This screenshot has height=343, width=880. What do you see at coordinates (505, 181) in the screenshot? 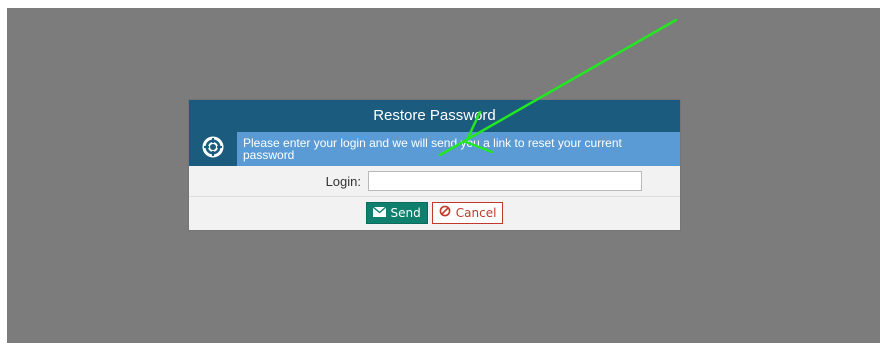
I see `login-input` at bounding box center [505, 181].